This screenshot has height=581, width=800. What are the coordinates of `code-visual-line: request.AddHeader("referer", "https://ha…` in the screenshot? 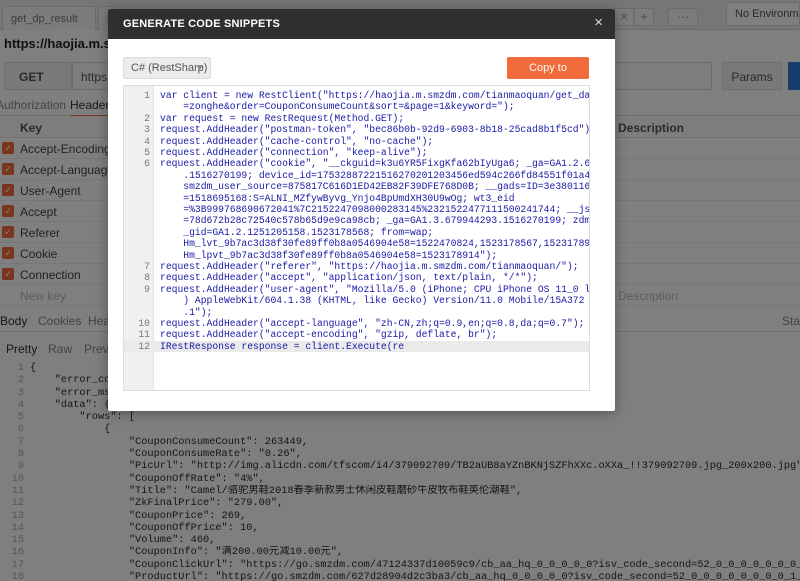 It's located at (369, 266).